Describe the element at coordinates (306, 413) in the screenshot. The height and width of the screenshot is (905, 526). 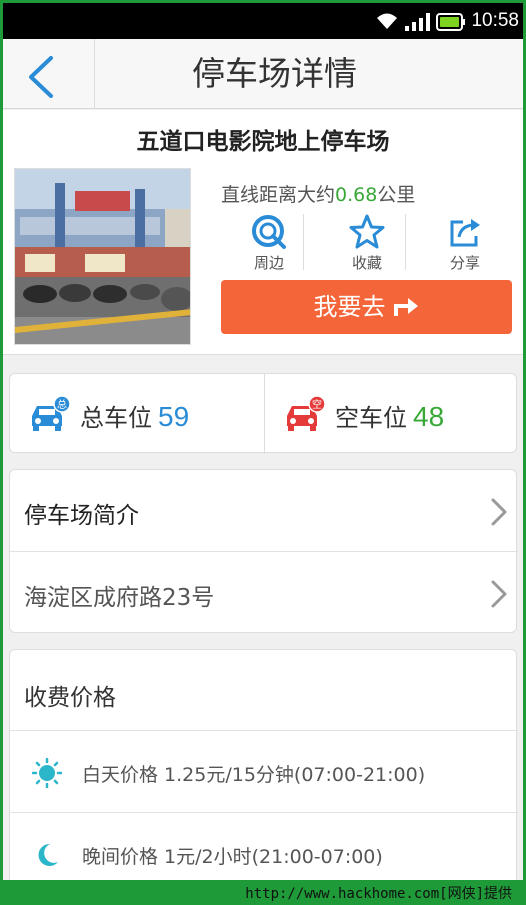
I see `car-free-icon: 空` at that location.